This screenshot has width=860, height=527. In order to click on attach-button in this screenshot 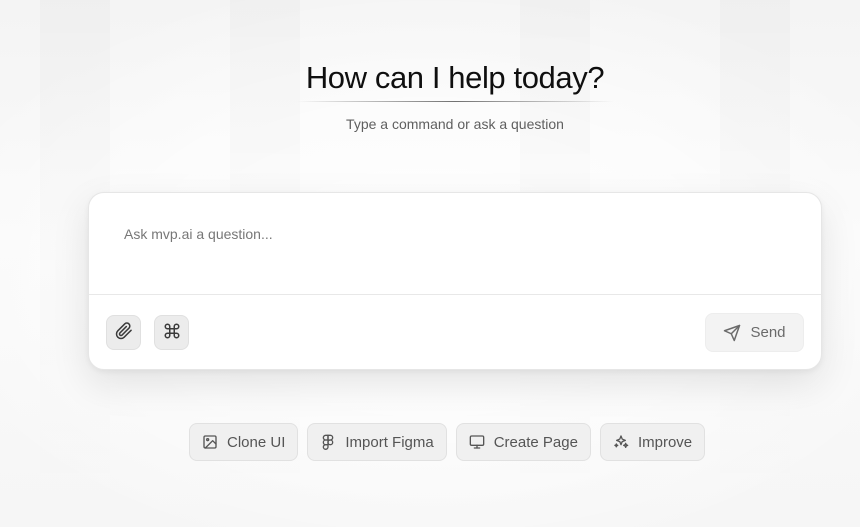, I will do `click(123, 332)`.